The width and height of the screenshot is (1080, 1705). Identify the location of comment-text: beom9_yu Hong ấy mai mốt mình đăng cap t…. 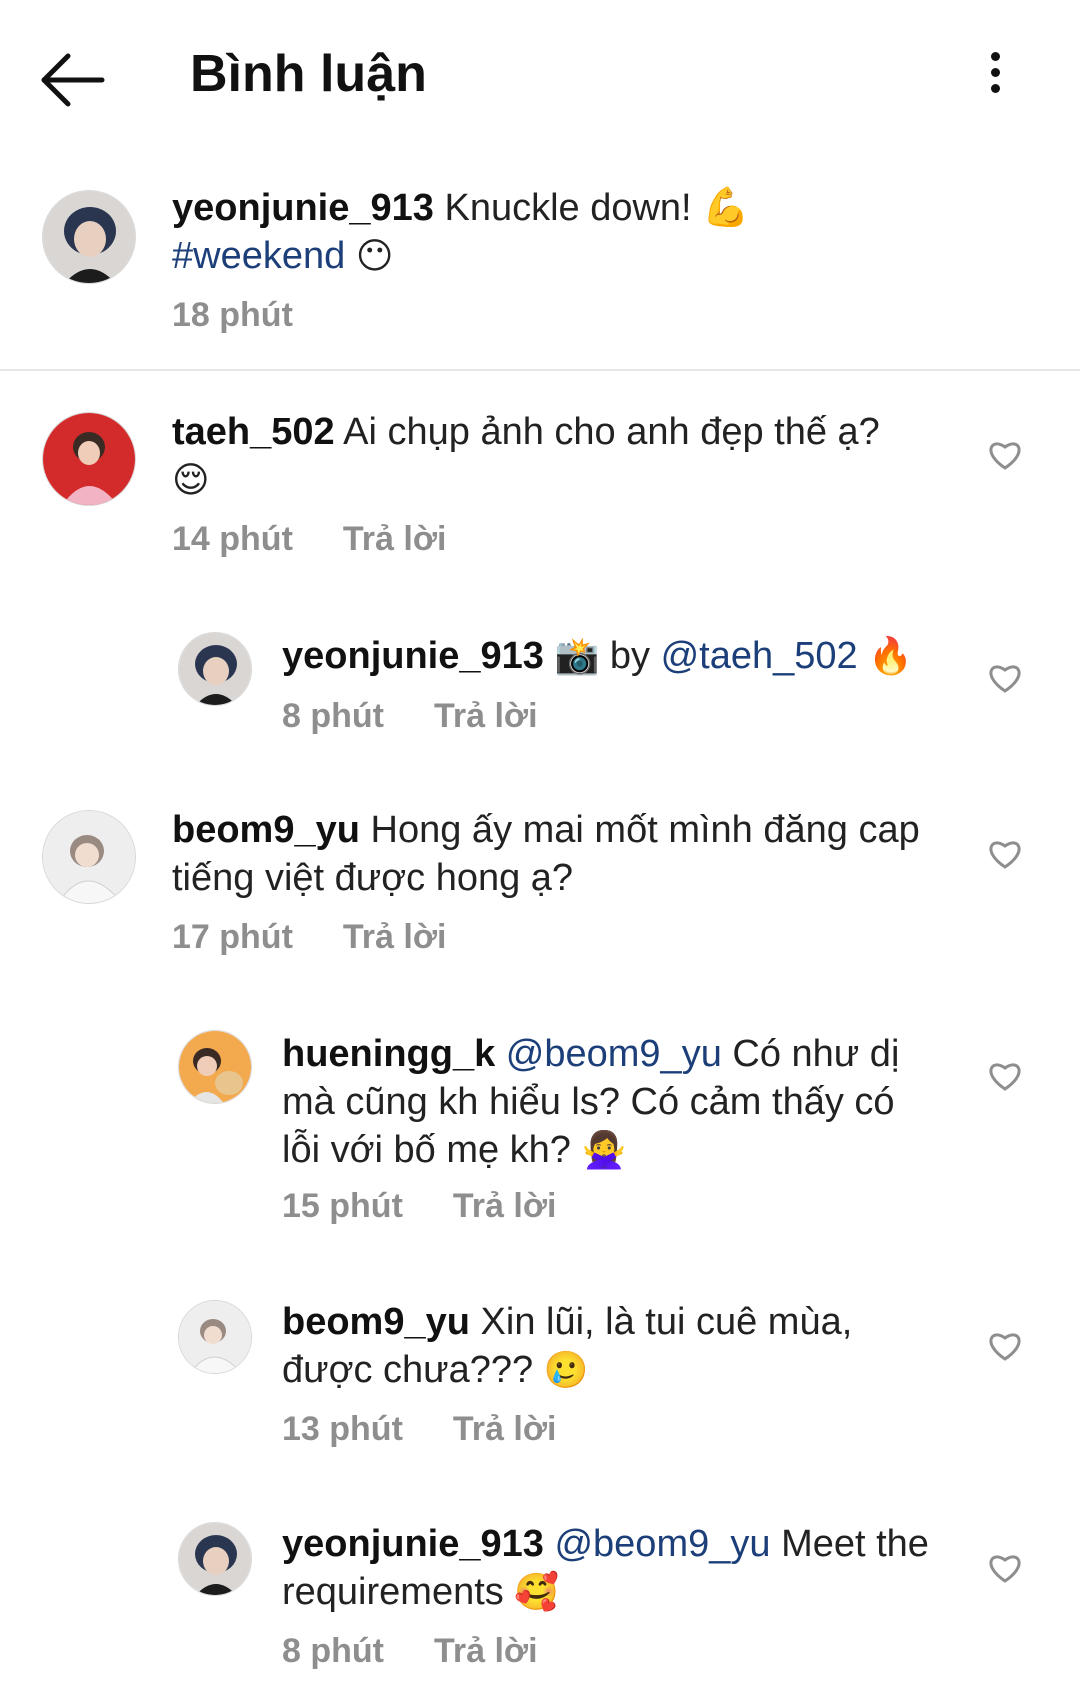
(562, 854).